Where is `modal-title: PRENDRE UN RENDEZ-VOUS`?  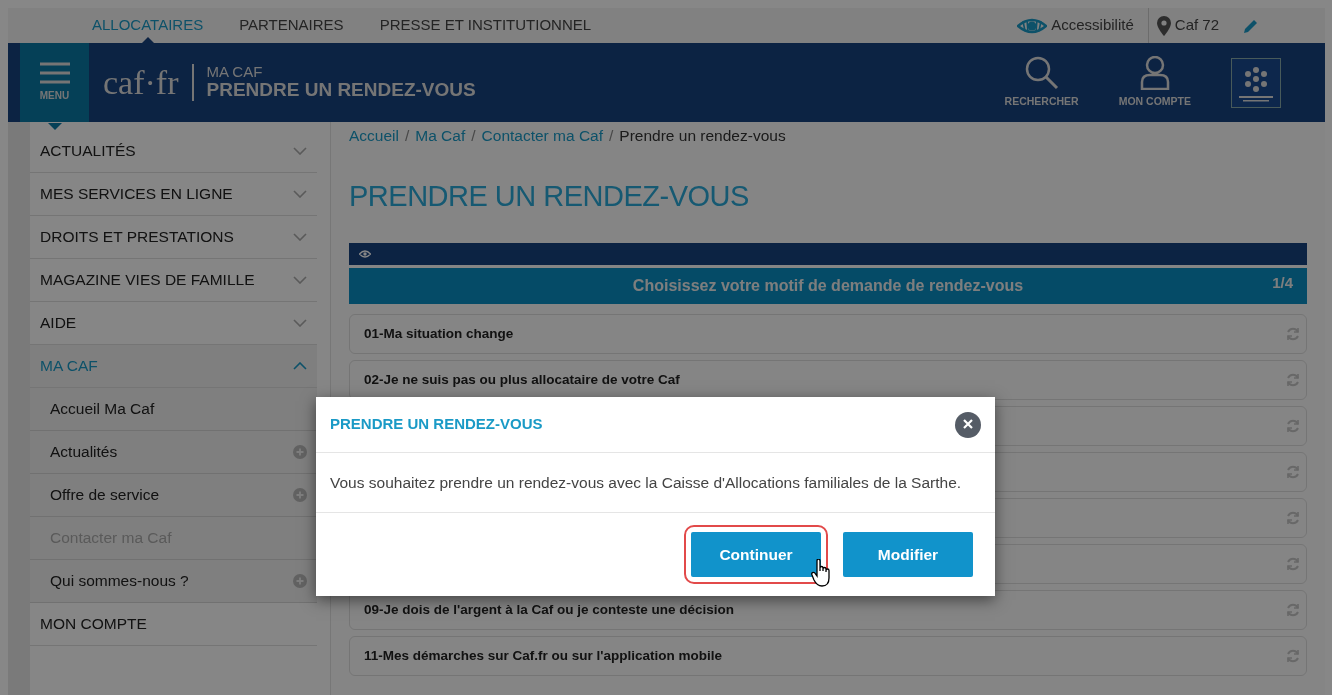
modal-title: PRENDRE UN RENDEZ-VOUS is located at coordinates (436, 424).